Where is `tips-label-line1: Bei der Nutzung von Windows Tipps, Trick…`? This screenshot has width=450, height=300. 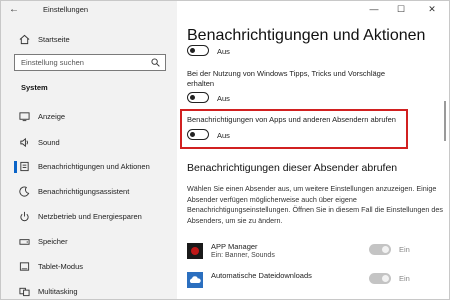 tips-label-line1: Bei der Nutzung von Windows Tipps, Trick… is located at coordinates (286, 73).